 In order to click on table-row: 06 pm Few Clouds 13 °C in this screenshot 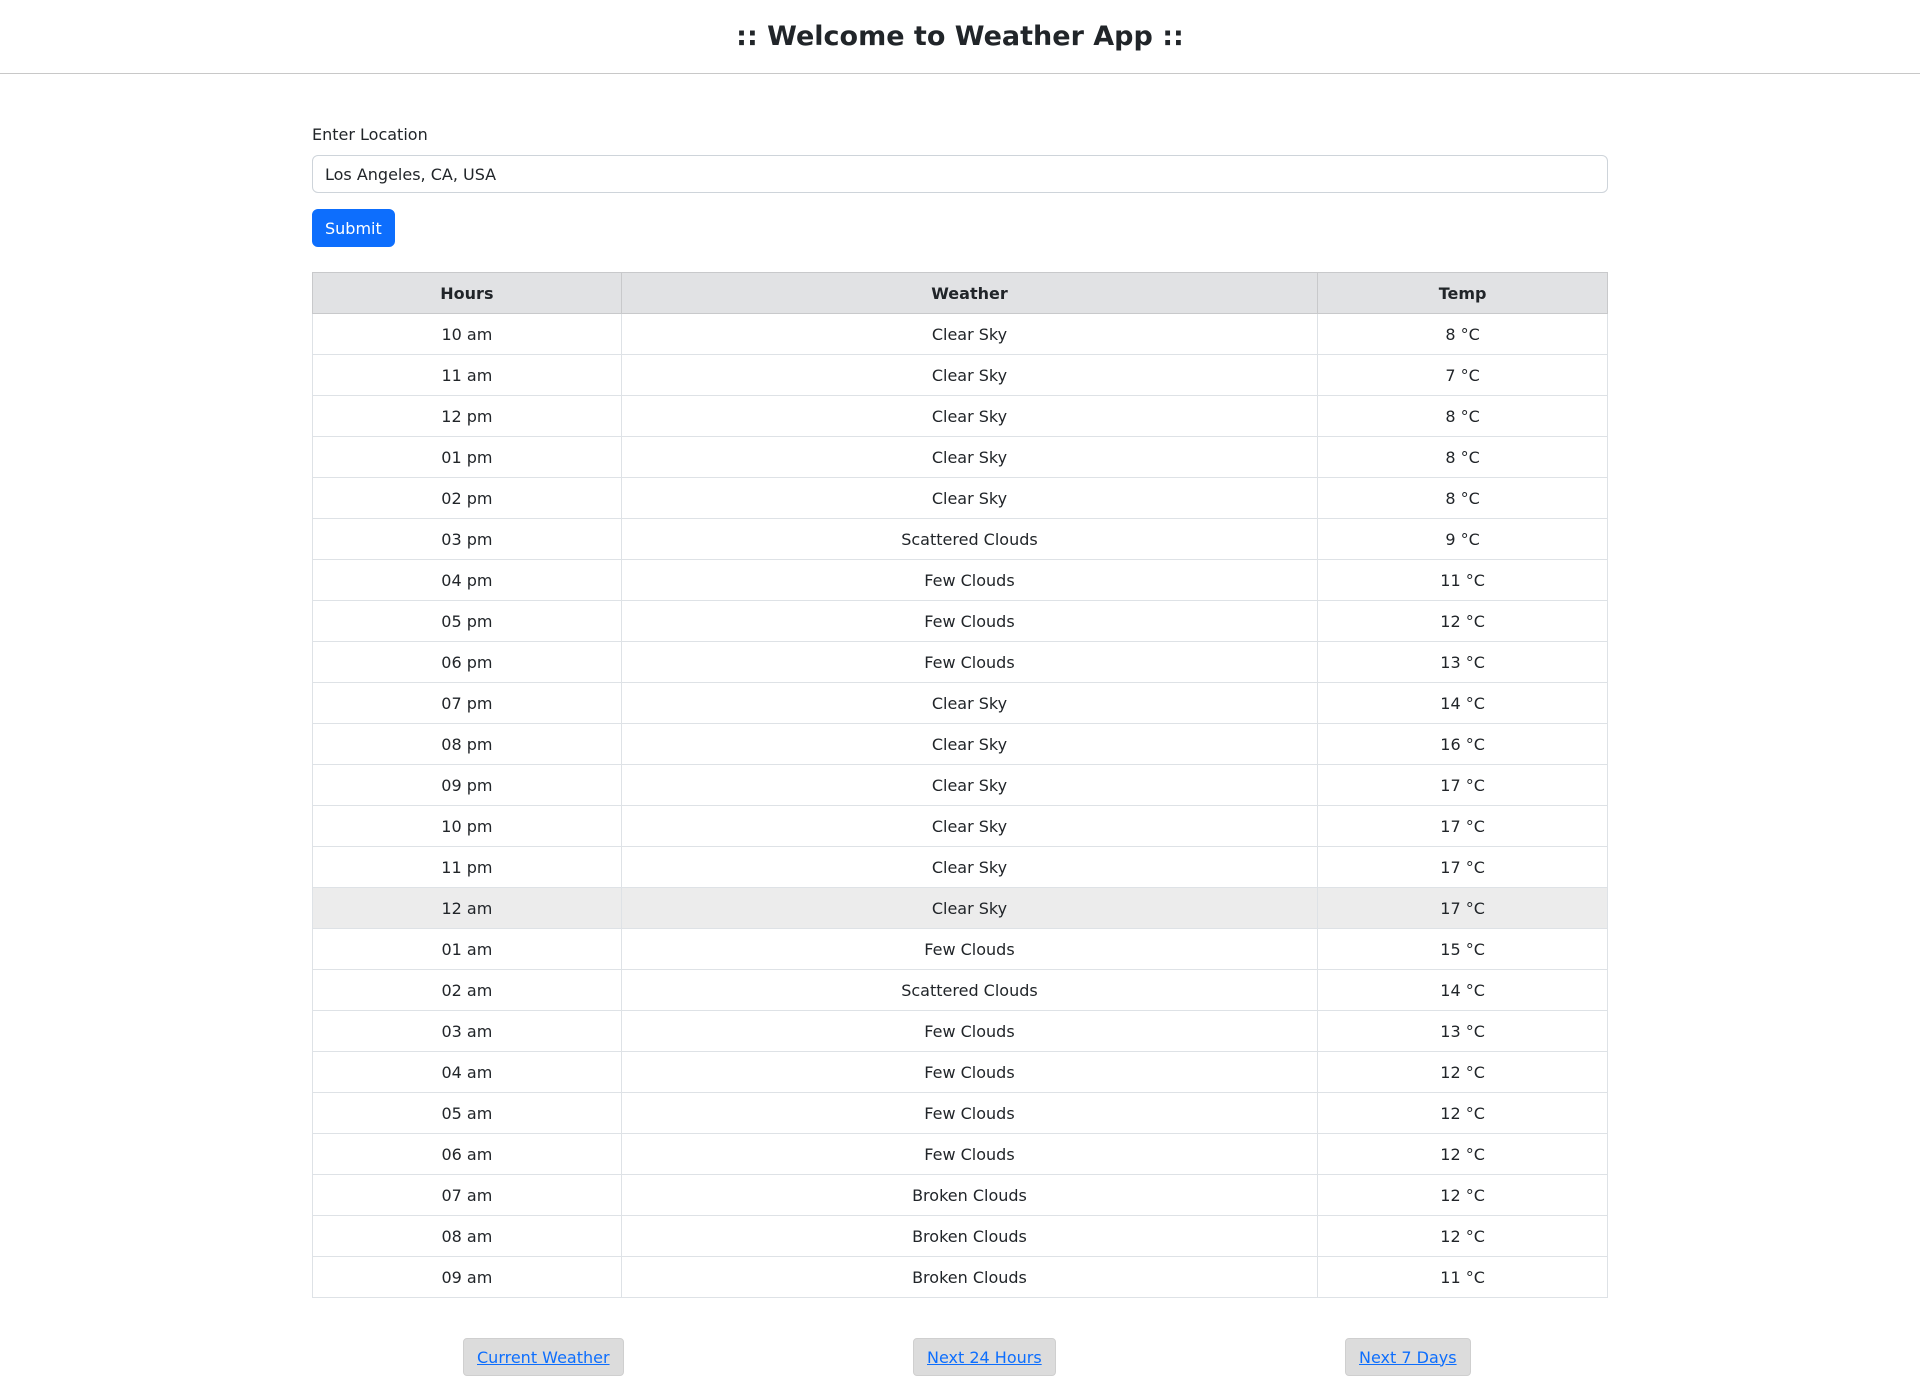, I will do `click(960, 662)`.